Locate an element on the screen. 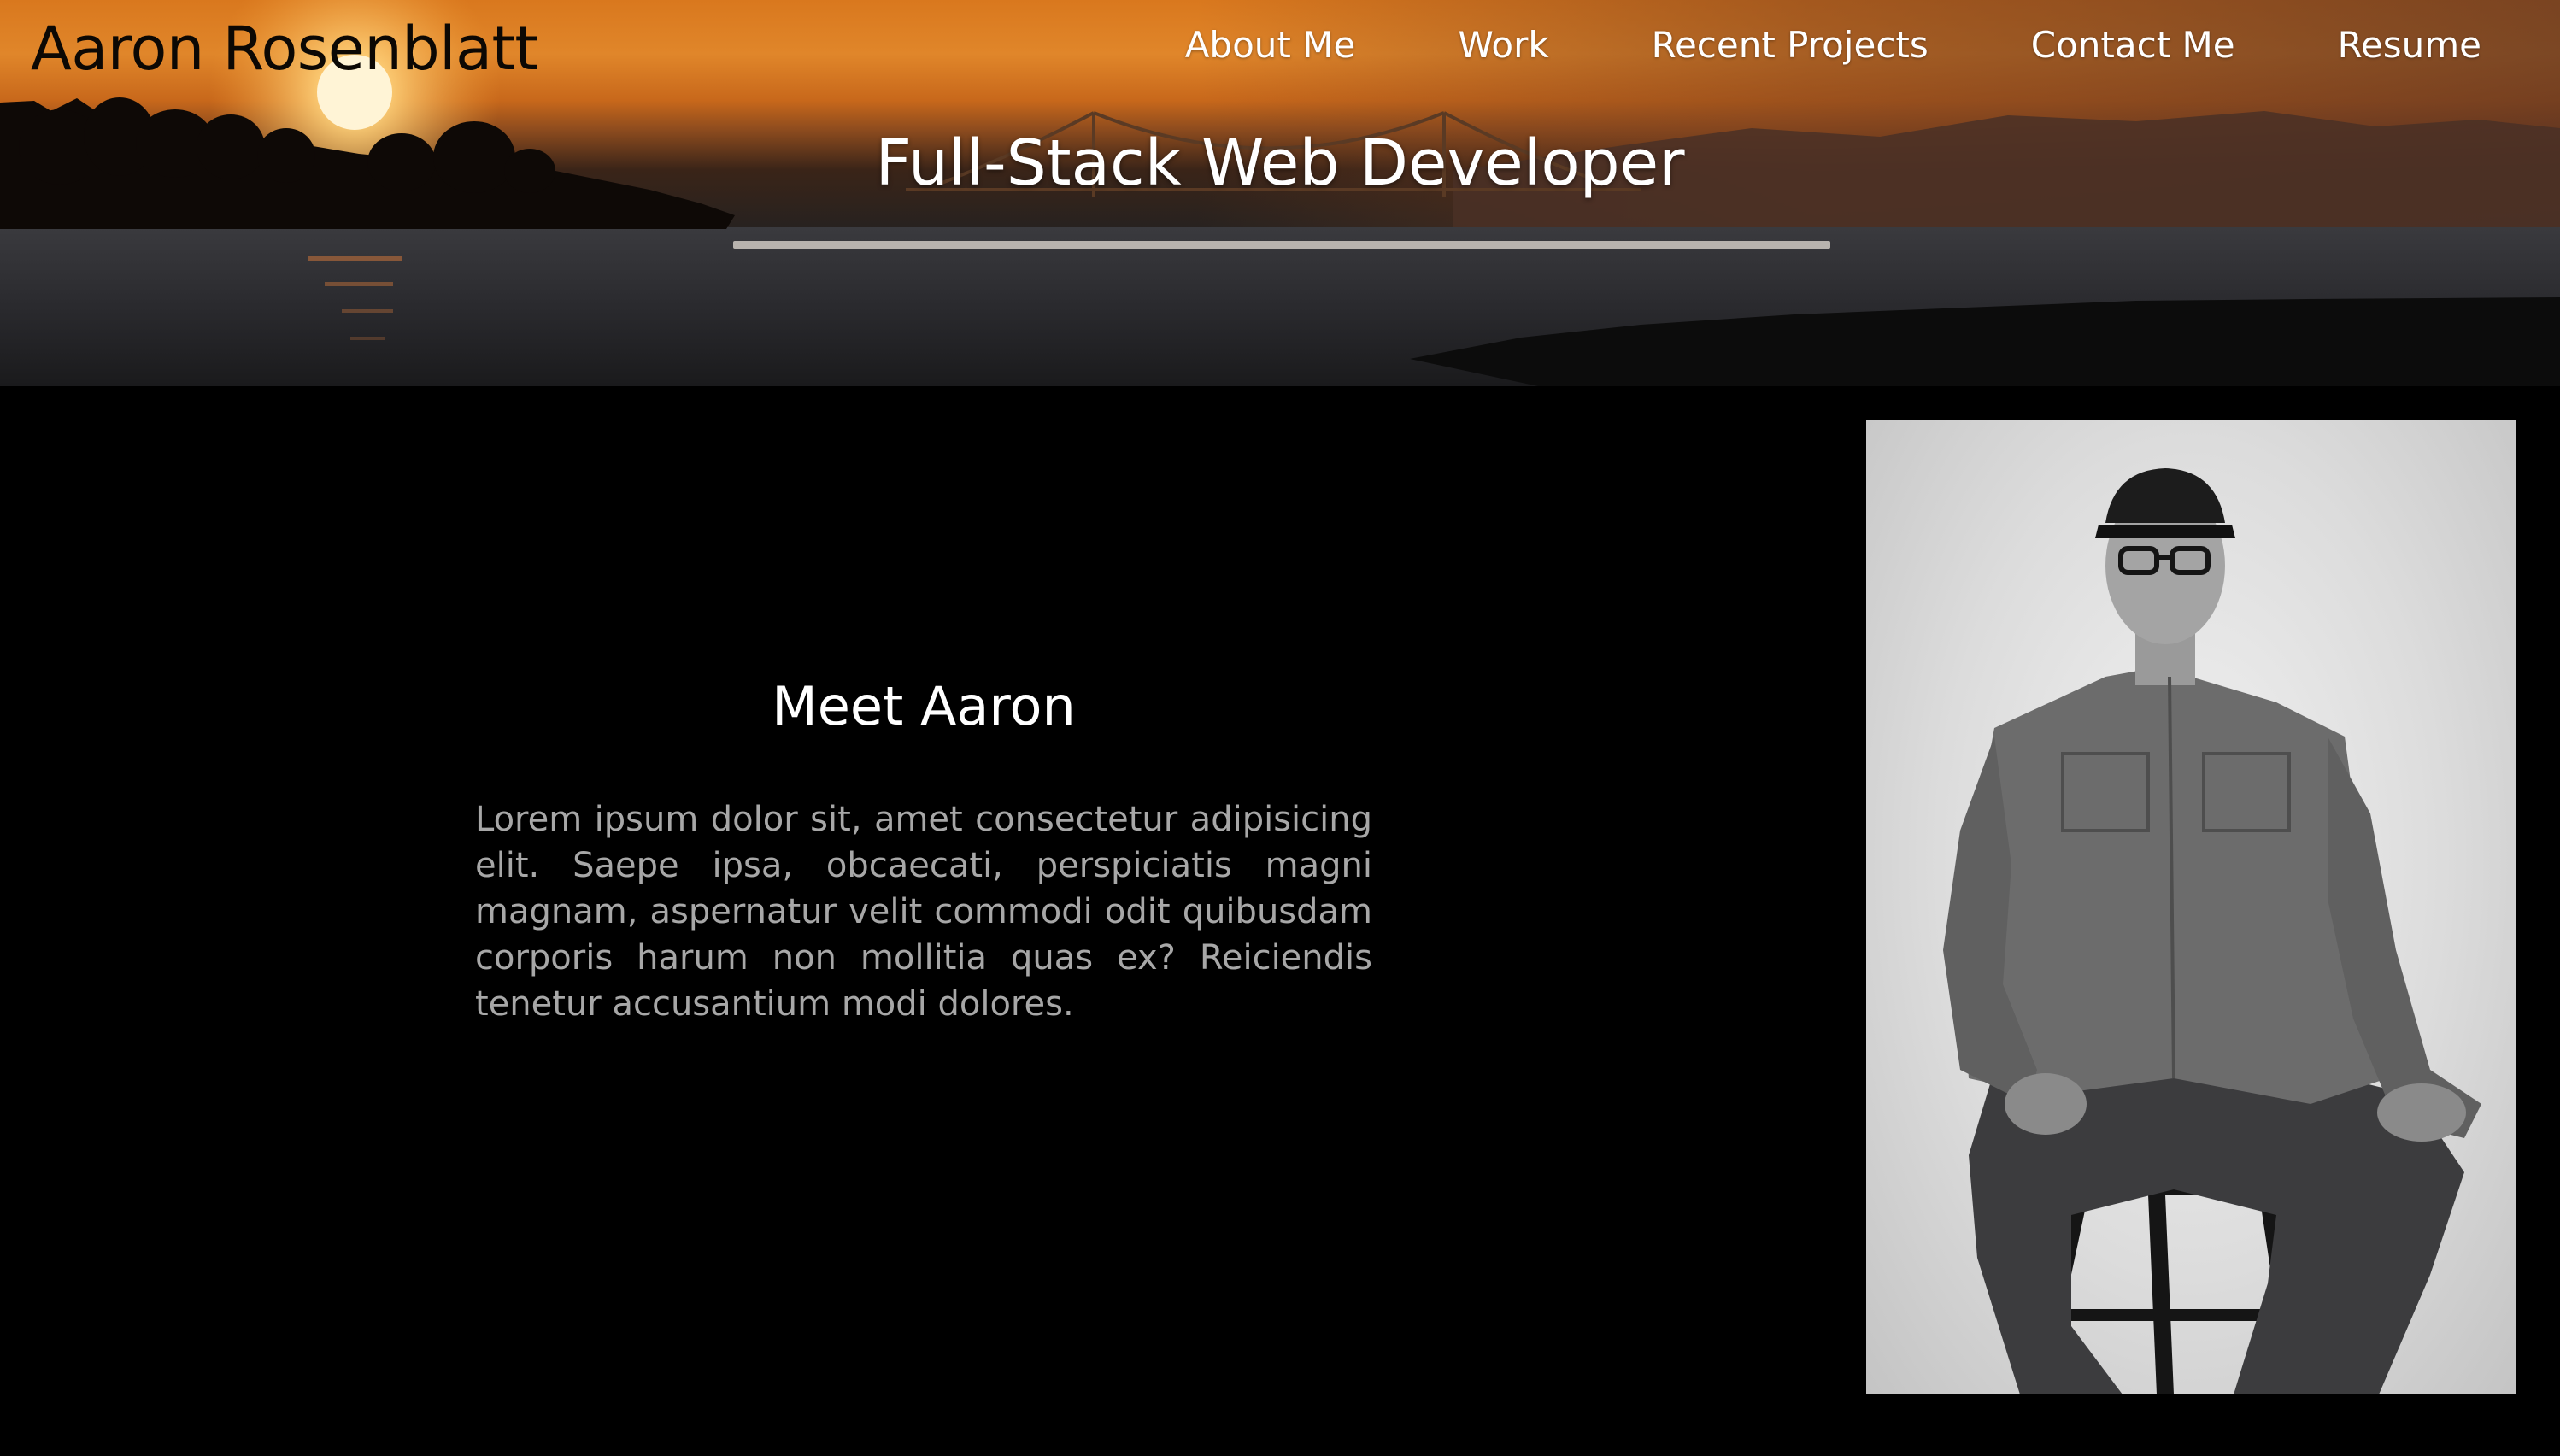 Image resolution: width=2560 pixels, height=1456 pixels. nav-about-me: About Me is located at coordinates (1271, 45).